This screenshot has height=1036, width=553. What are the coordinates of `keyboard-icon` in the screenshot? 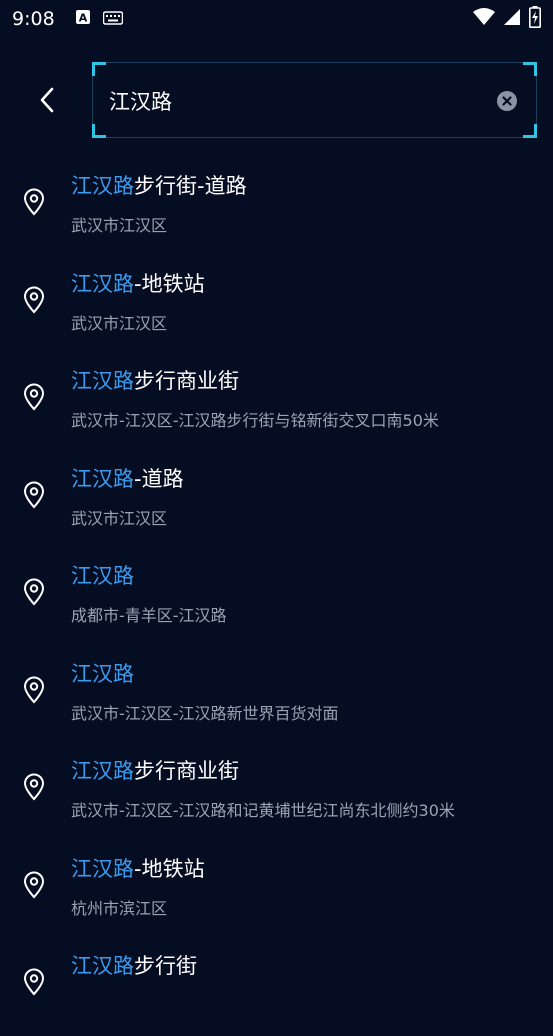 It's located at (112, 19).